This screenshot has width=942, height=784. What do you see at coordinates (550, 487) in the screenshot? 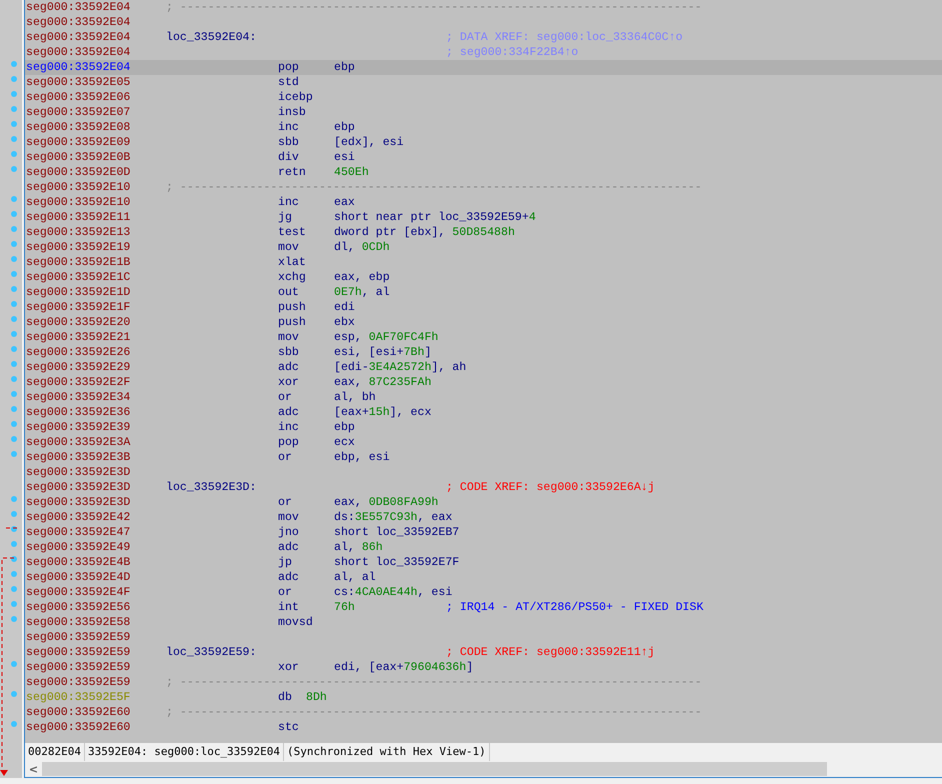
I see `xref-comment: ; CODE XREF: seg000:33592E6A↓j` at bounding box center [550, 487].